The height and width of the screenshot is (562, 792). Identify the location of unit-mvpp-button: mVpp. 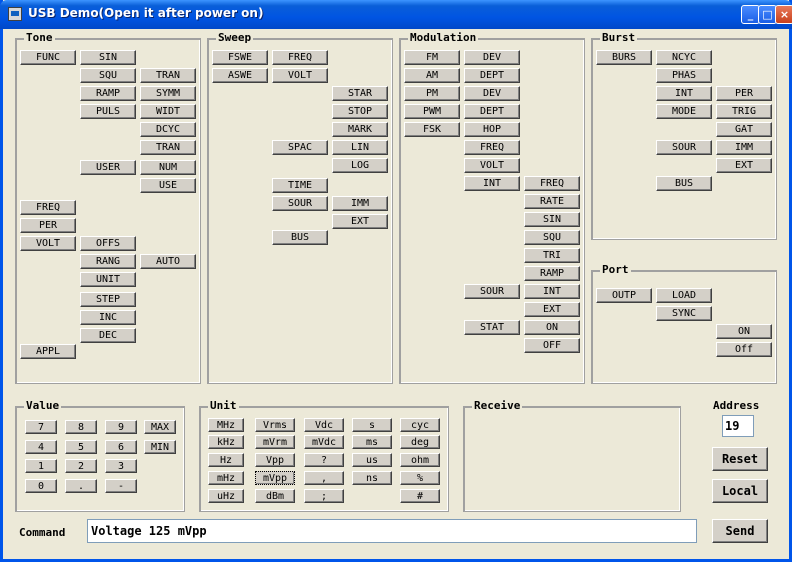
(275, 478).